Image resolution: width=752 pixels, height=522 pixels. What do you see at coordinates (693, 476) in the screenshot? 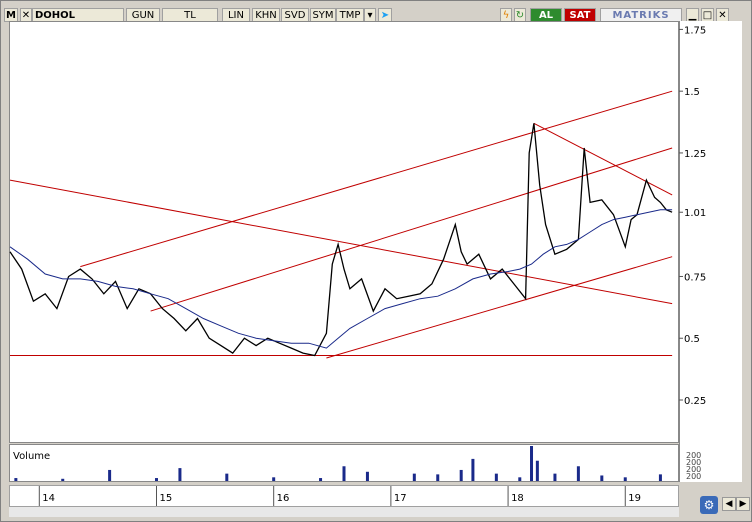
I see `volume-tick-label: 200` at bounding box center [693, 476].